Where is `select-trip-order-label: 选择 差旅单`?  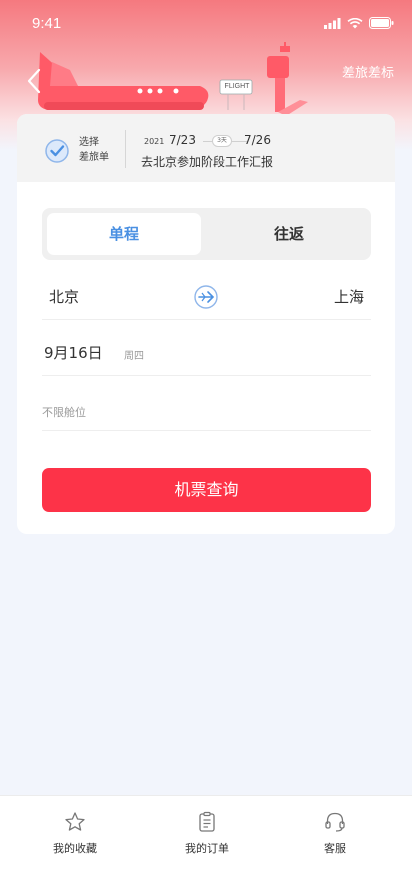 select-trip-order-label: 选择 差旅单 is located at coordinates (94, 150).